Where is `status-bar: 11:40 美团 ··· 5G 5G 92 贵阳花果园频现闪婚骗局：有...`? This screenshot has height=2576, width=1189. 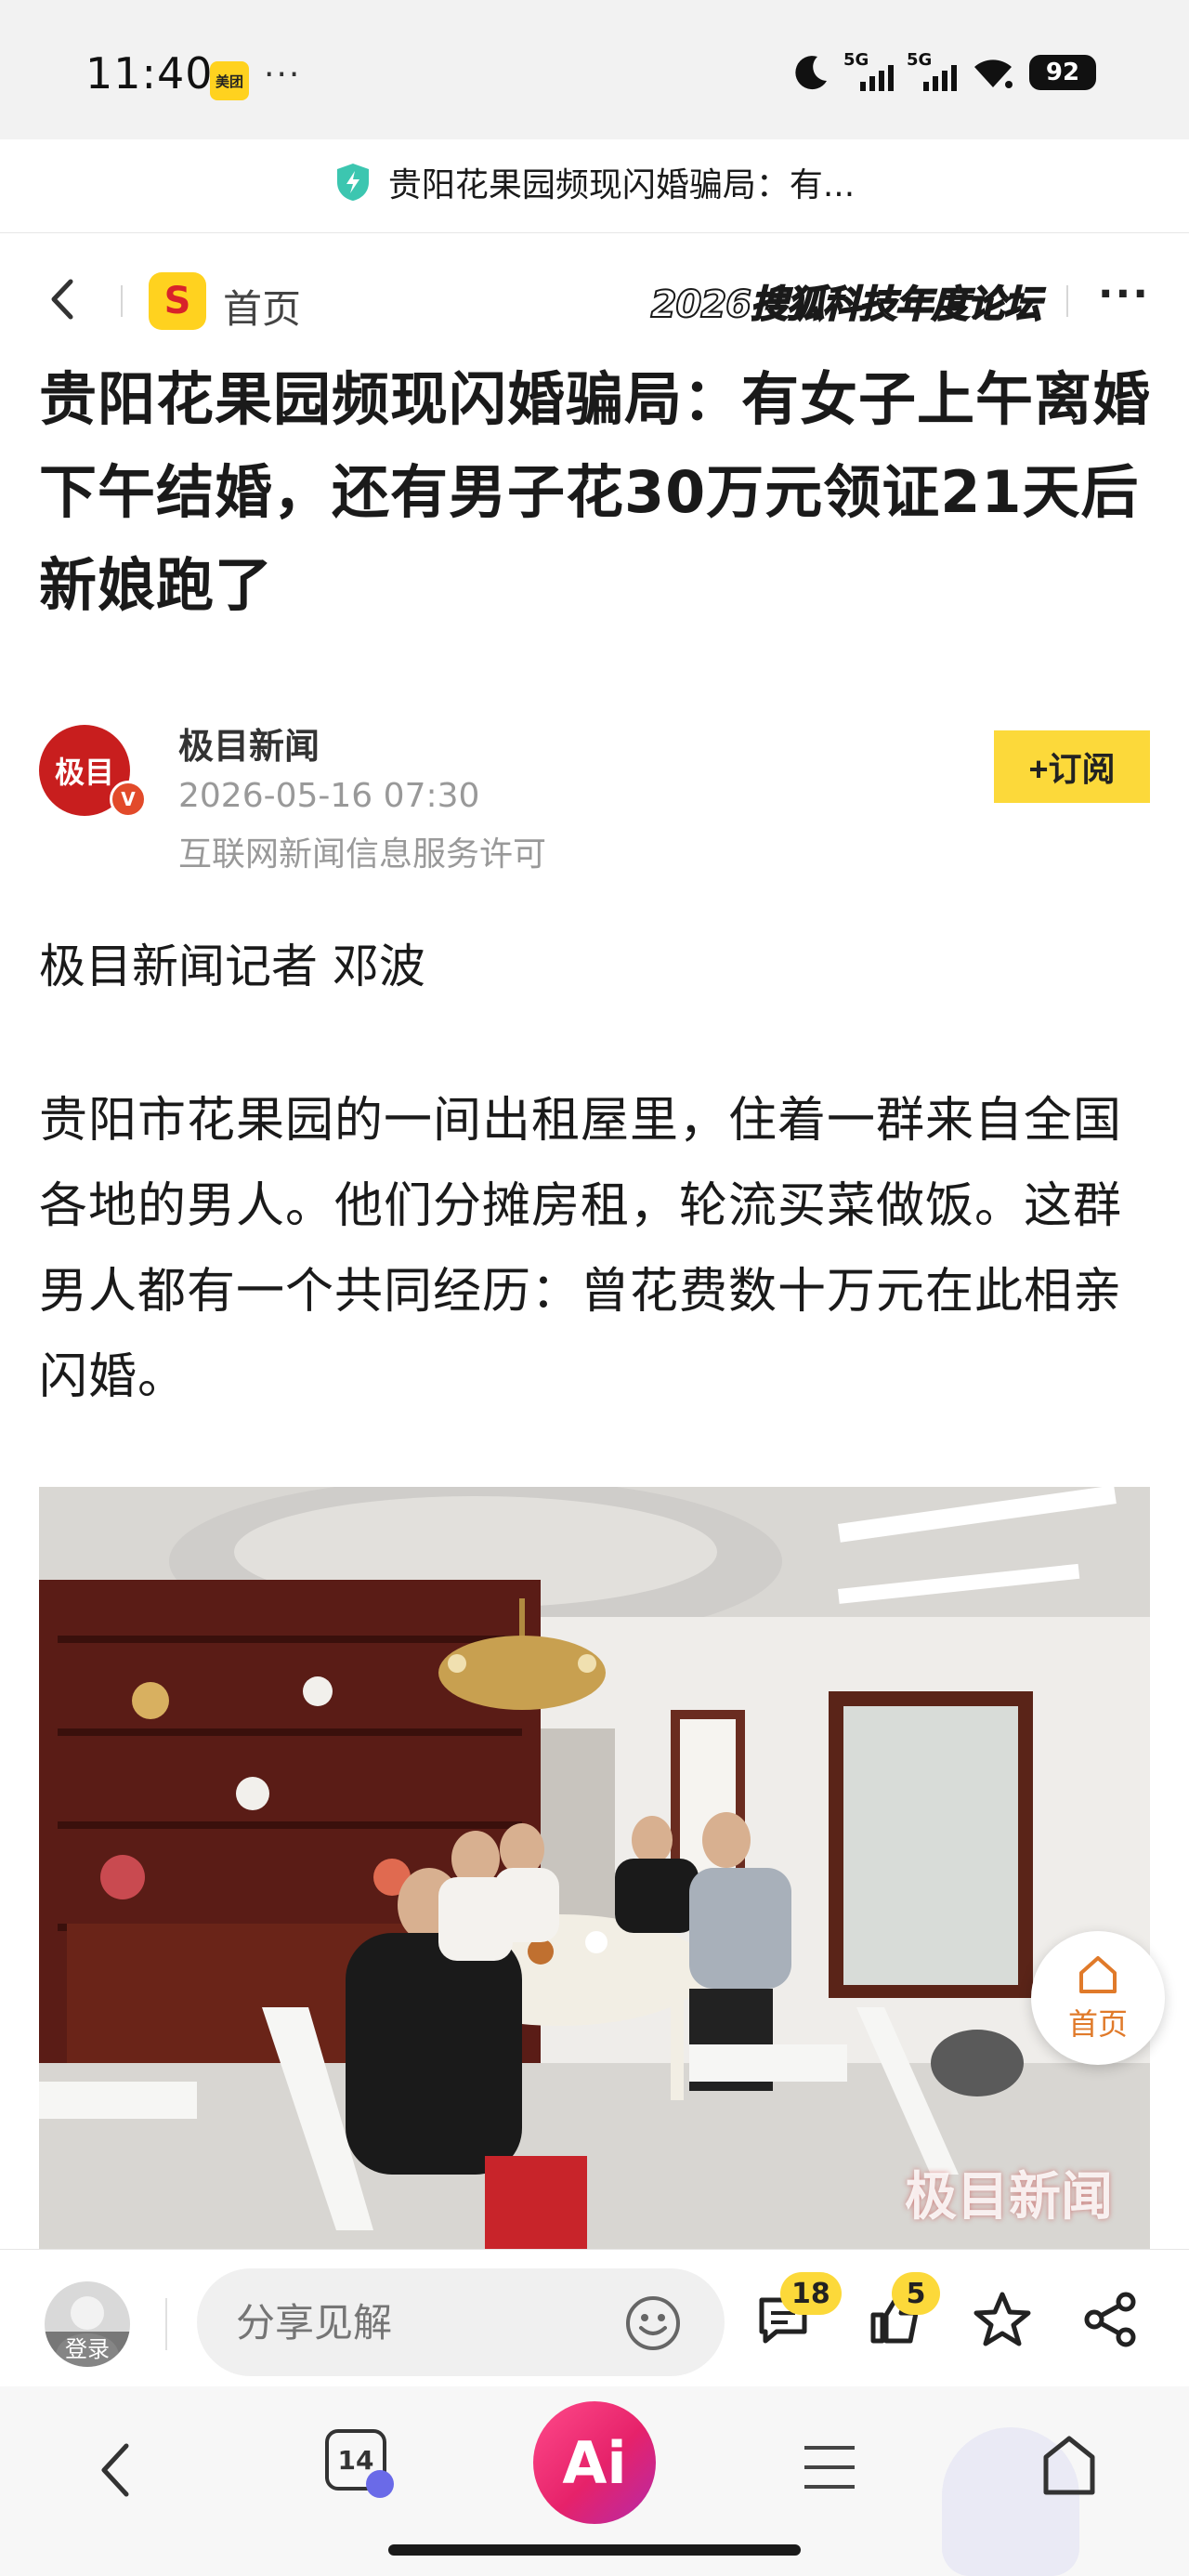 status-bar: 11:40 美团 ··· 5G 5G 92 贵阳花果园频现闪婚骗局：有... is located at coordinates (594, 102).